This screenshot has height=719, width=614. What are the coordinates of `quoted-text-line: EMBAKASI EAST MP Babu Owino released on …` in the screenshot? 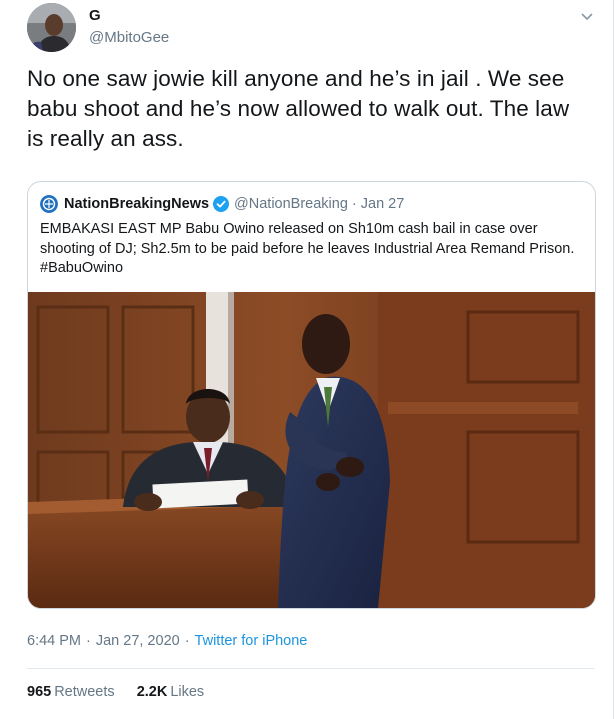 It's located at (289, 229).